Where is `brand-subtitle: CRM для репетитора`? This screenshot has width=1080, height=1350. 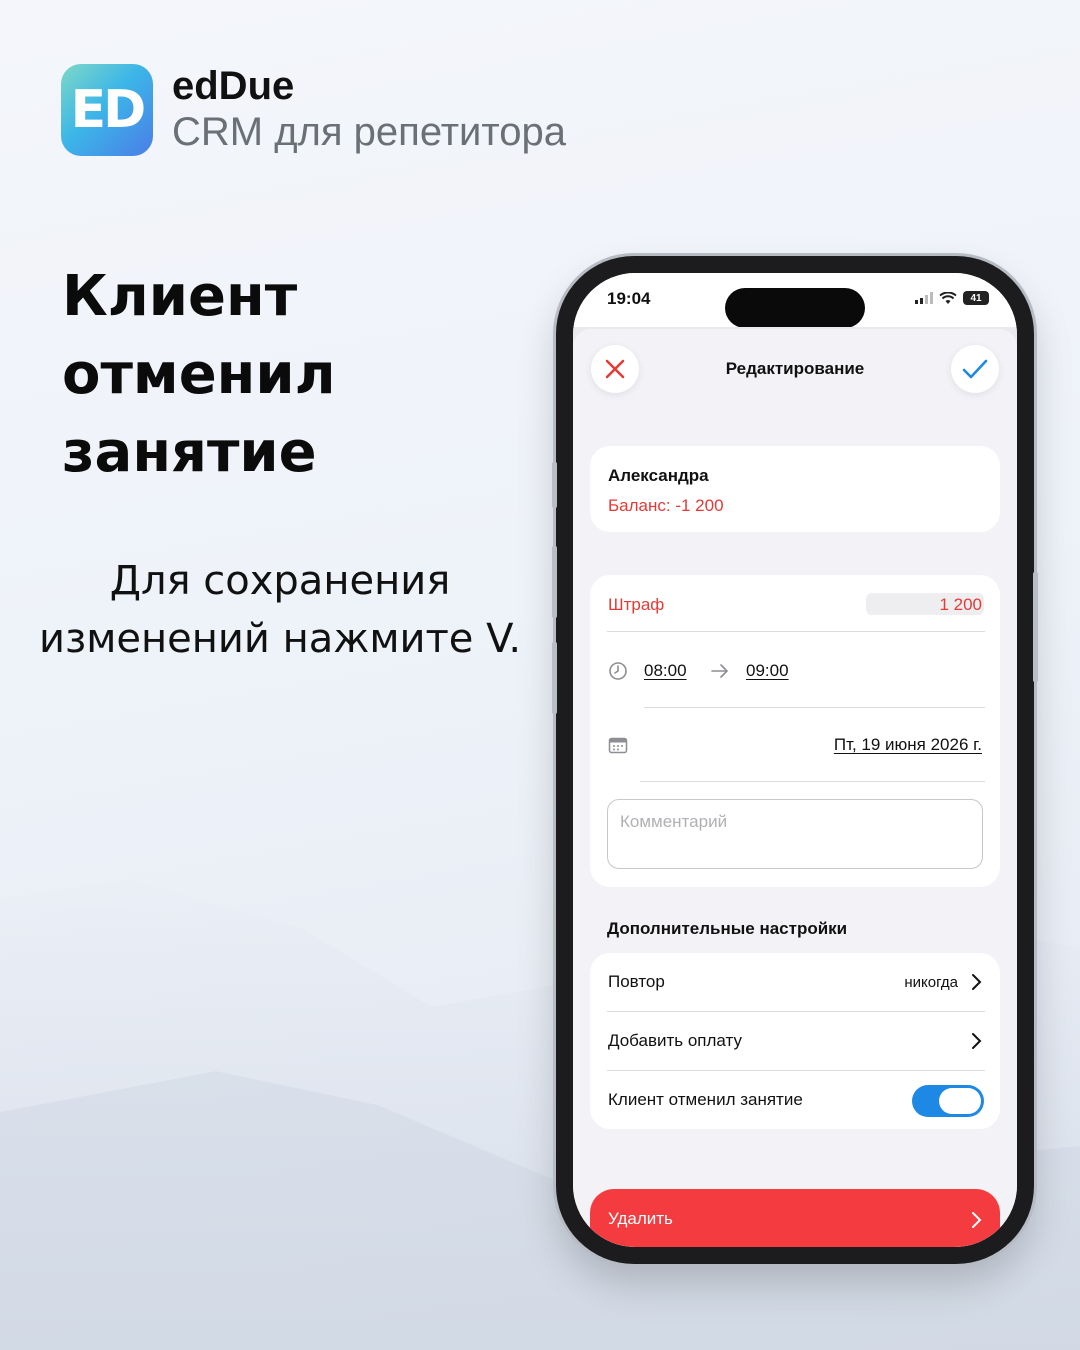
brand-subtitle: CRM для репетитора is located at coordinates (369, 132).